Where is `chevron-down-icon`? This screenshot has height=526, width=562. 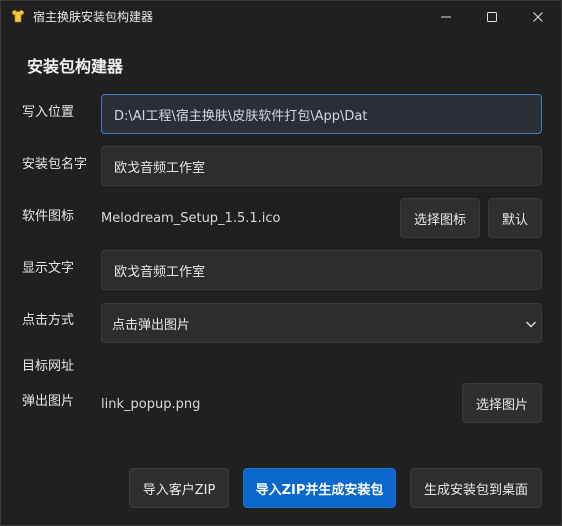
chevron-down-icon is located at coordinates (531, 324).